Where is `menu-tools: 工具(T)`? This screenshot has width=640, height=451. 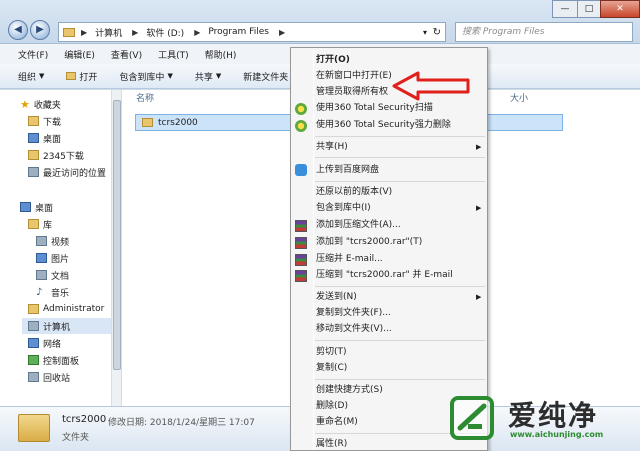
menu-tools: 工具(T) is located at coordinates (173, 54).